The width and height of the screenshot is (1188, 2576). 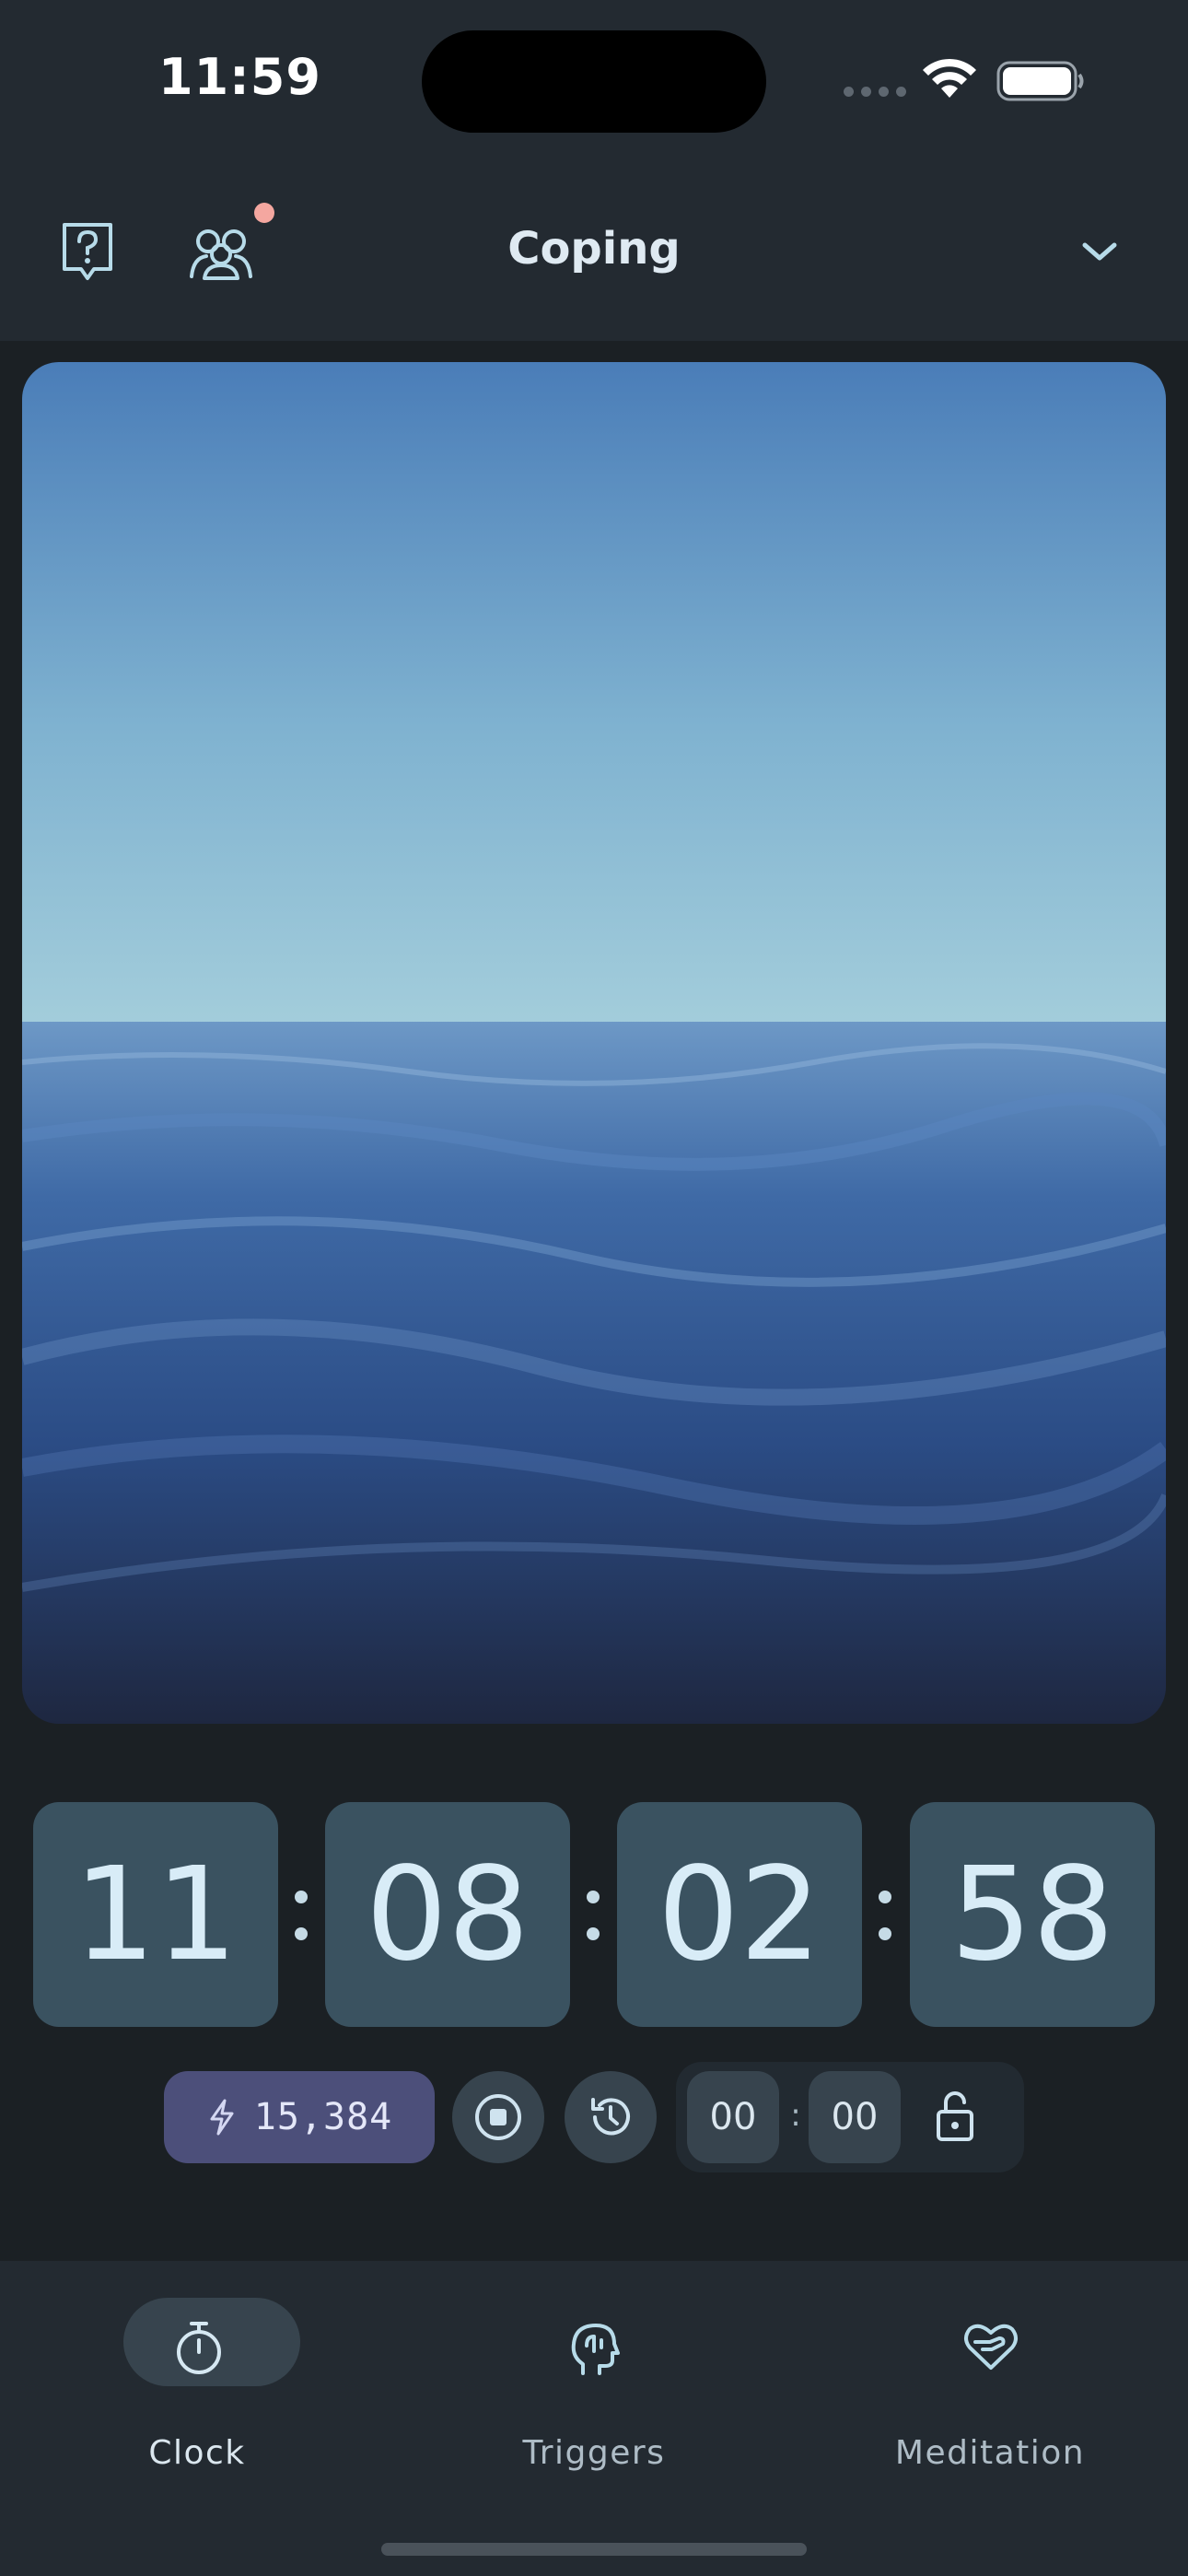 What do you see at coordinates (323, 2117) in the screenshot?
I see `energy-value: 15,384` at bounding box center [323, 2117].